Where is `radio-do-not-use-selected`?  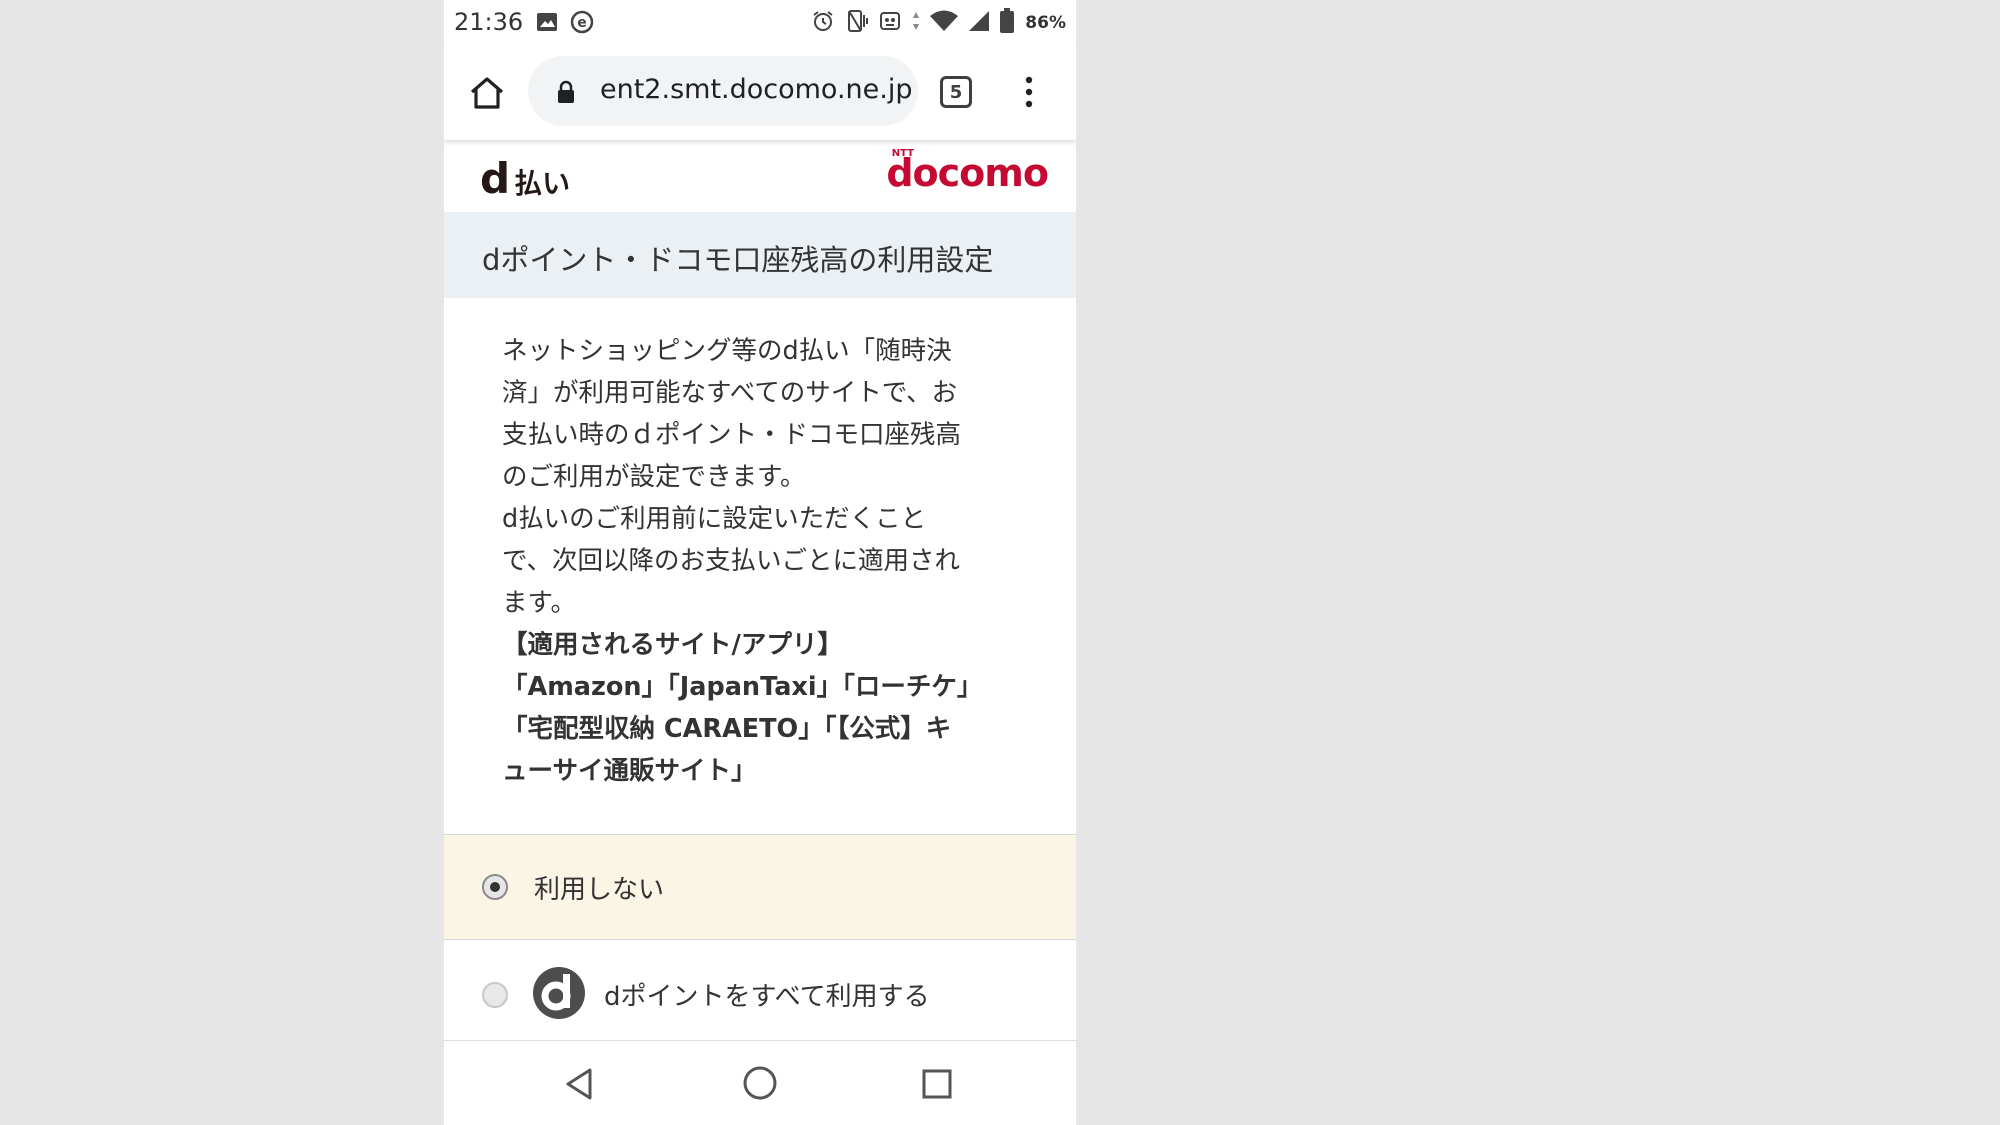 radio-do-not-use-selected is located at coordinates (495, 887).